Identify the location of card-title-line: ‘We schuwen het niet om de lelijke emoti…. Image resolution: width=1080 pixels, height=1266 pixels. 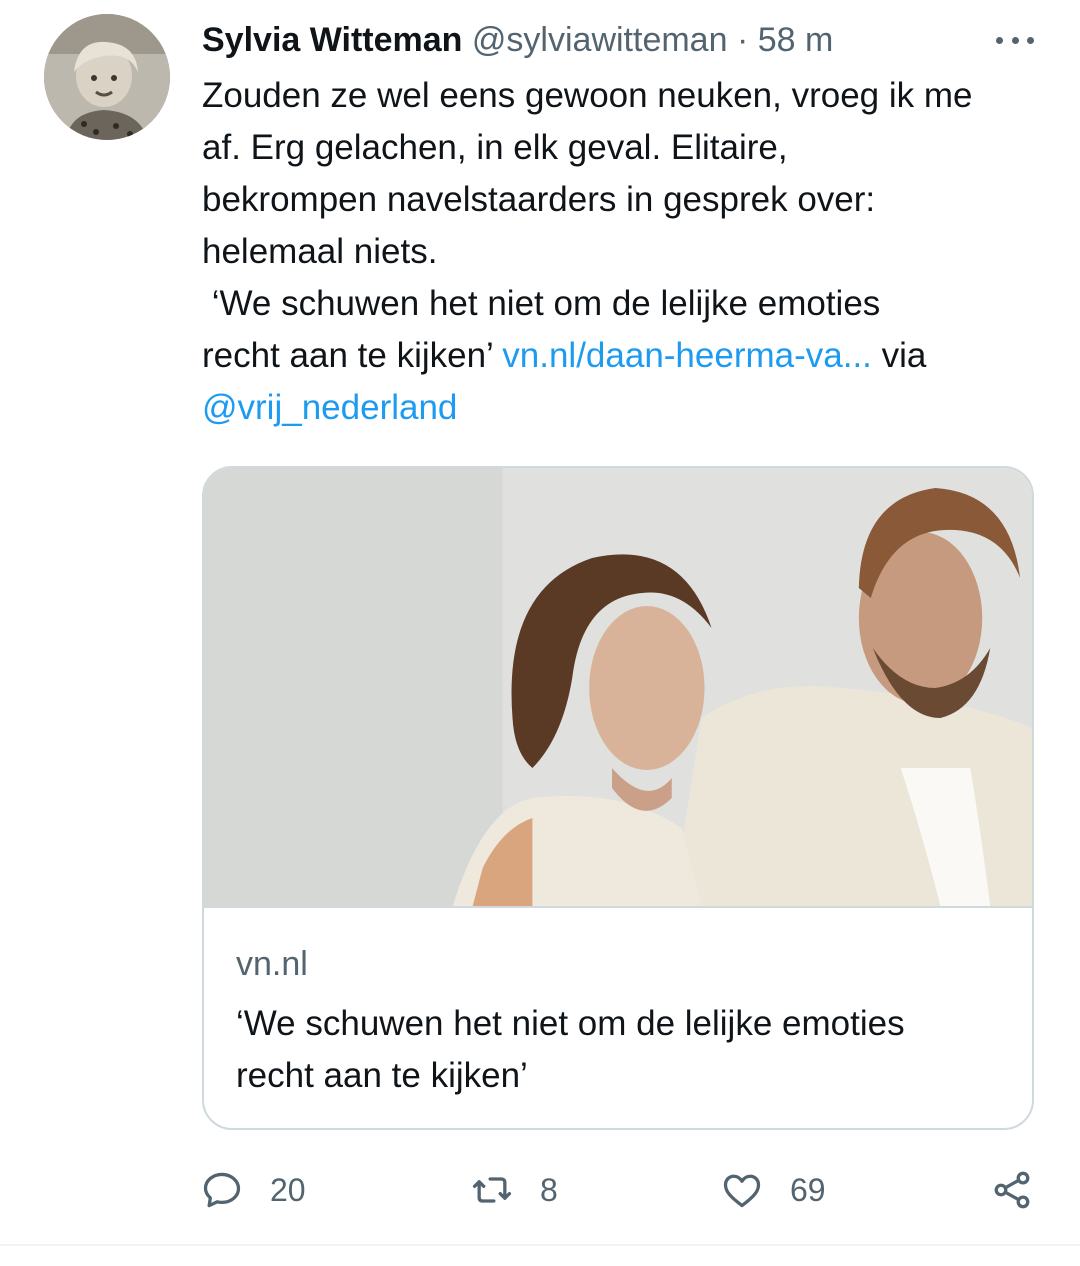
(570, 1023).